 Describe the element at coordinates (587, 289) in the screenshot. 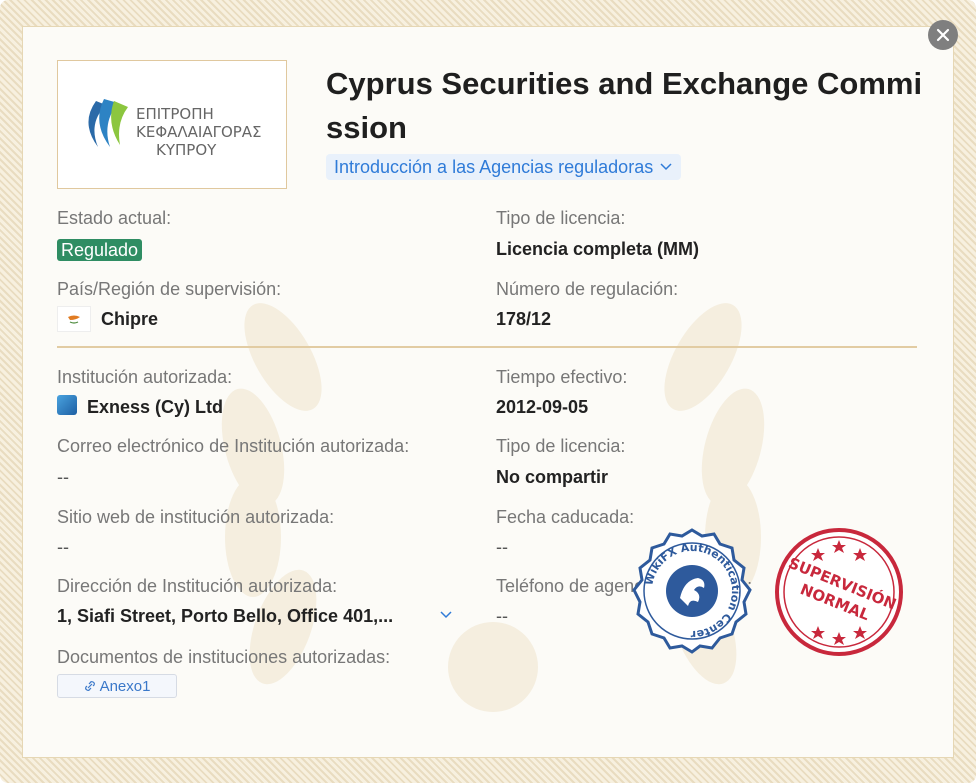

I see `regulation-number-label: Número de regulación:` at that location.